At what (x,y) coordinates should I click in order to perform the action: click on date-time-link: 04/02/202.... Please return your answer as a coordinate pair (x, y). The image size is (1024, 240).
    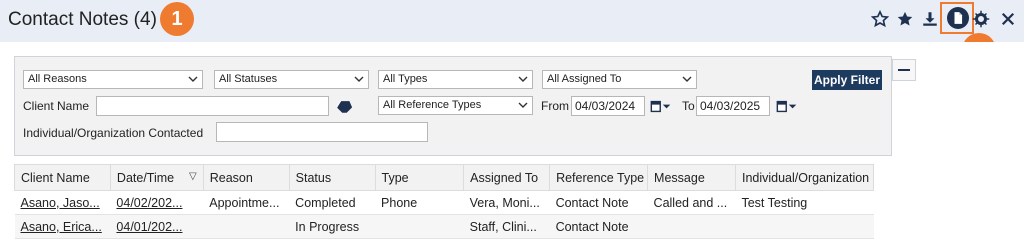
    Looking at the image, I should click on (149, 203).